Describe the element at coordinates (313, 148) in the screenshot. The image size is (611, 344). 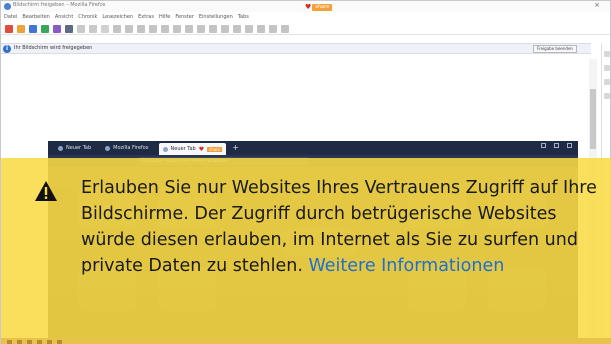
I see `preview-tab-strip: Neuer Tab Mozilla Firefox Neuer Tab ♥ share +` at that location.